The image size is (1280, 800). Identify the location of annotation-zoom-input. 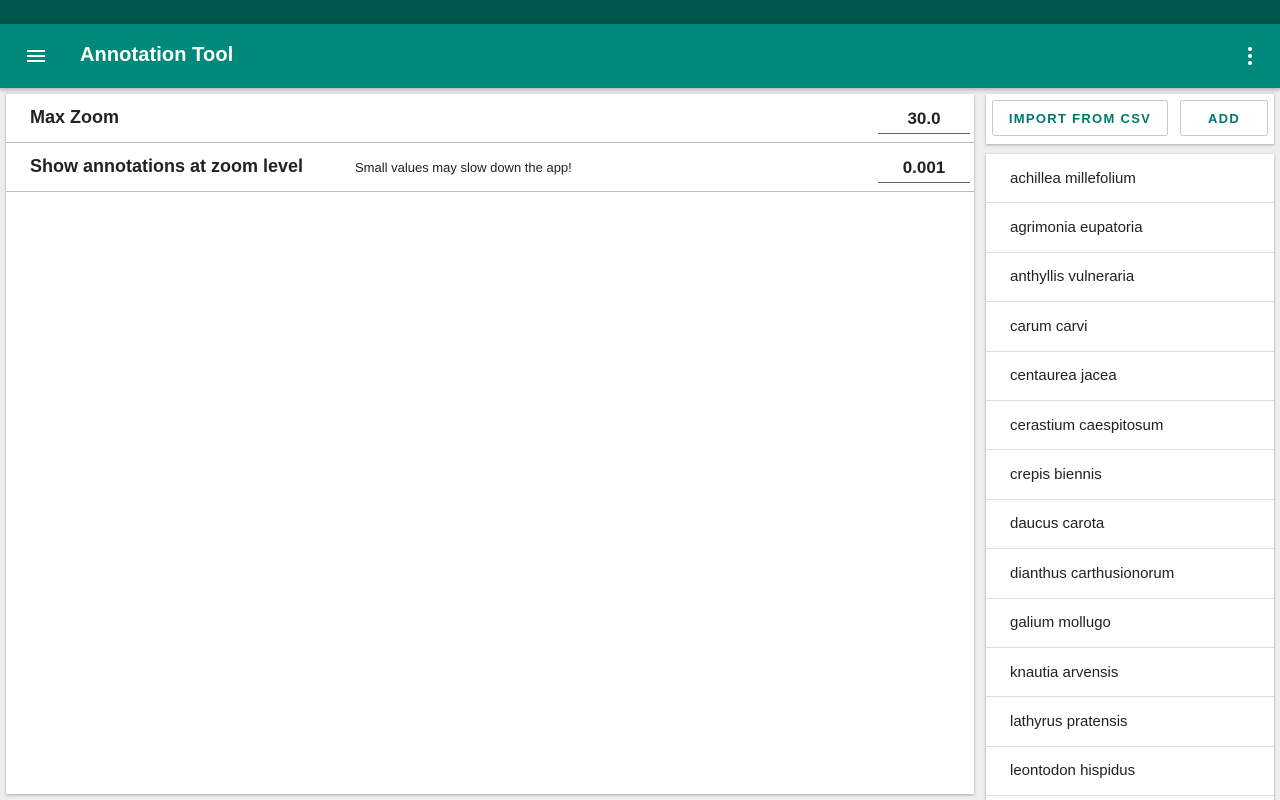
(924, 168).